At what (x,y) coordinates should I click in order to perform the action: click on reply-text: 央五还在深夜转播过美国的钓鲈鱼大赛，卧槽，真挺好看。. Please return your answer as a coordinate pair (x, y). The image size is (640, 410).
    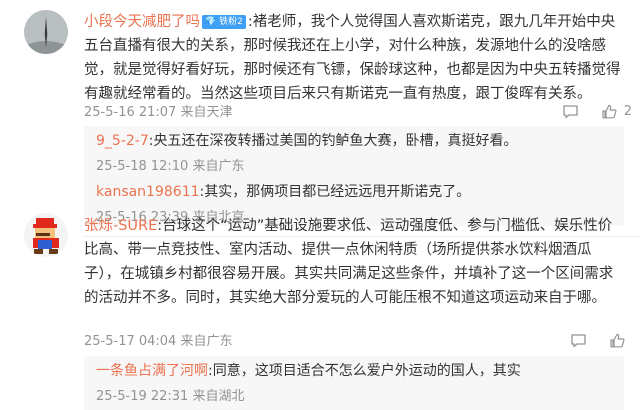
    Looking at the image, I should click on (335, 141).